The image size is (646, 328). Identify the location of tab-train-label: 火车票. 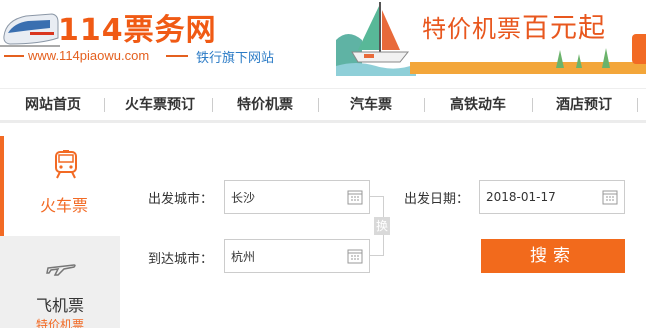
(63, 205).